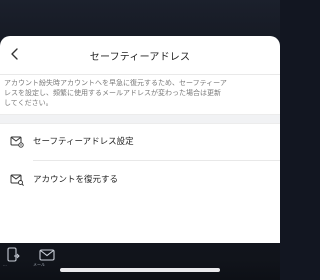 The width and height of the screenshot is (320, 280). I want to click on nav-bar: セーフティーアドレス, so click(140, 55).